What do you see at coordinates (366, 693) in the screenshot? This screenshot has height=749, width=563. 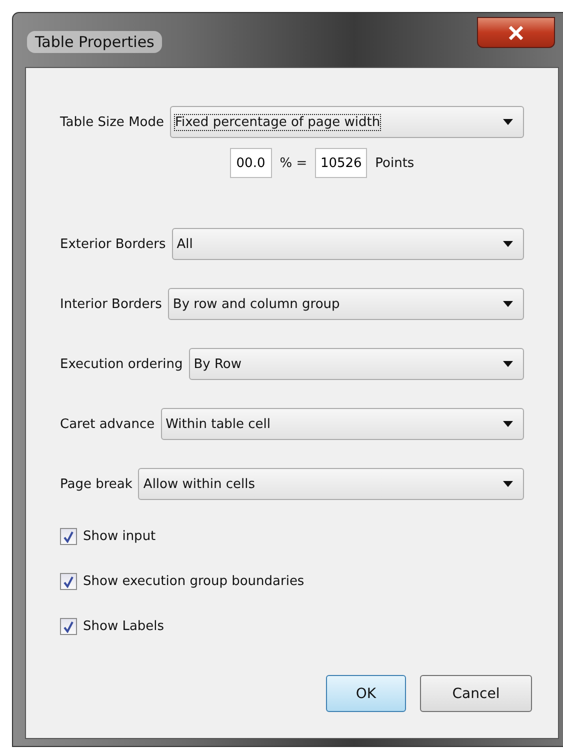 I see `ok-button: OK` at bounding box center [366, 693].